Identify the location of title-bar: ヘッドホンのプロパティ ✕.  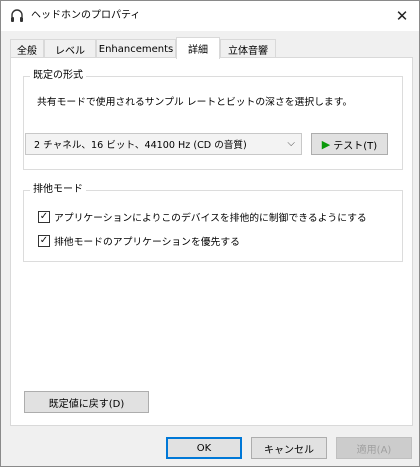
(210, 16).